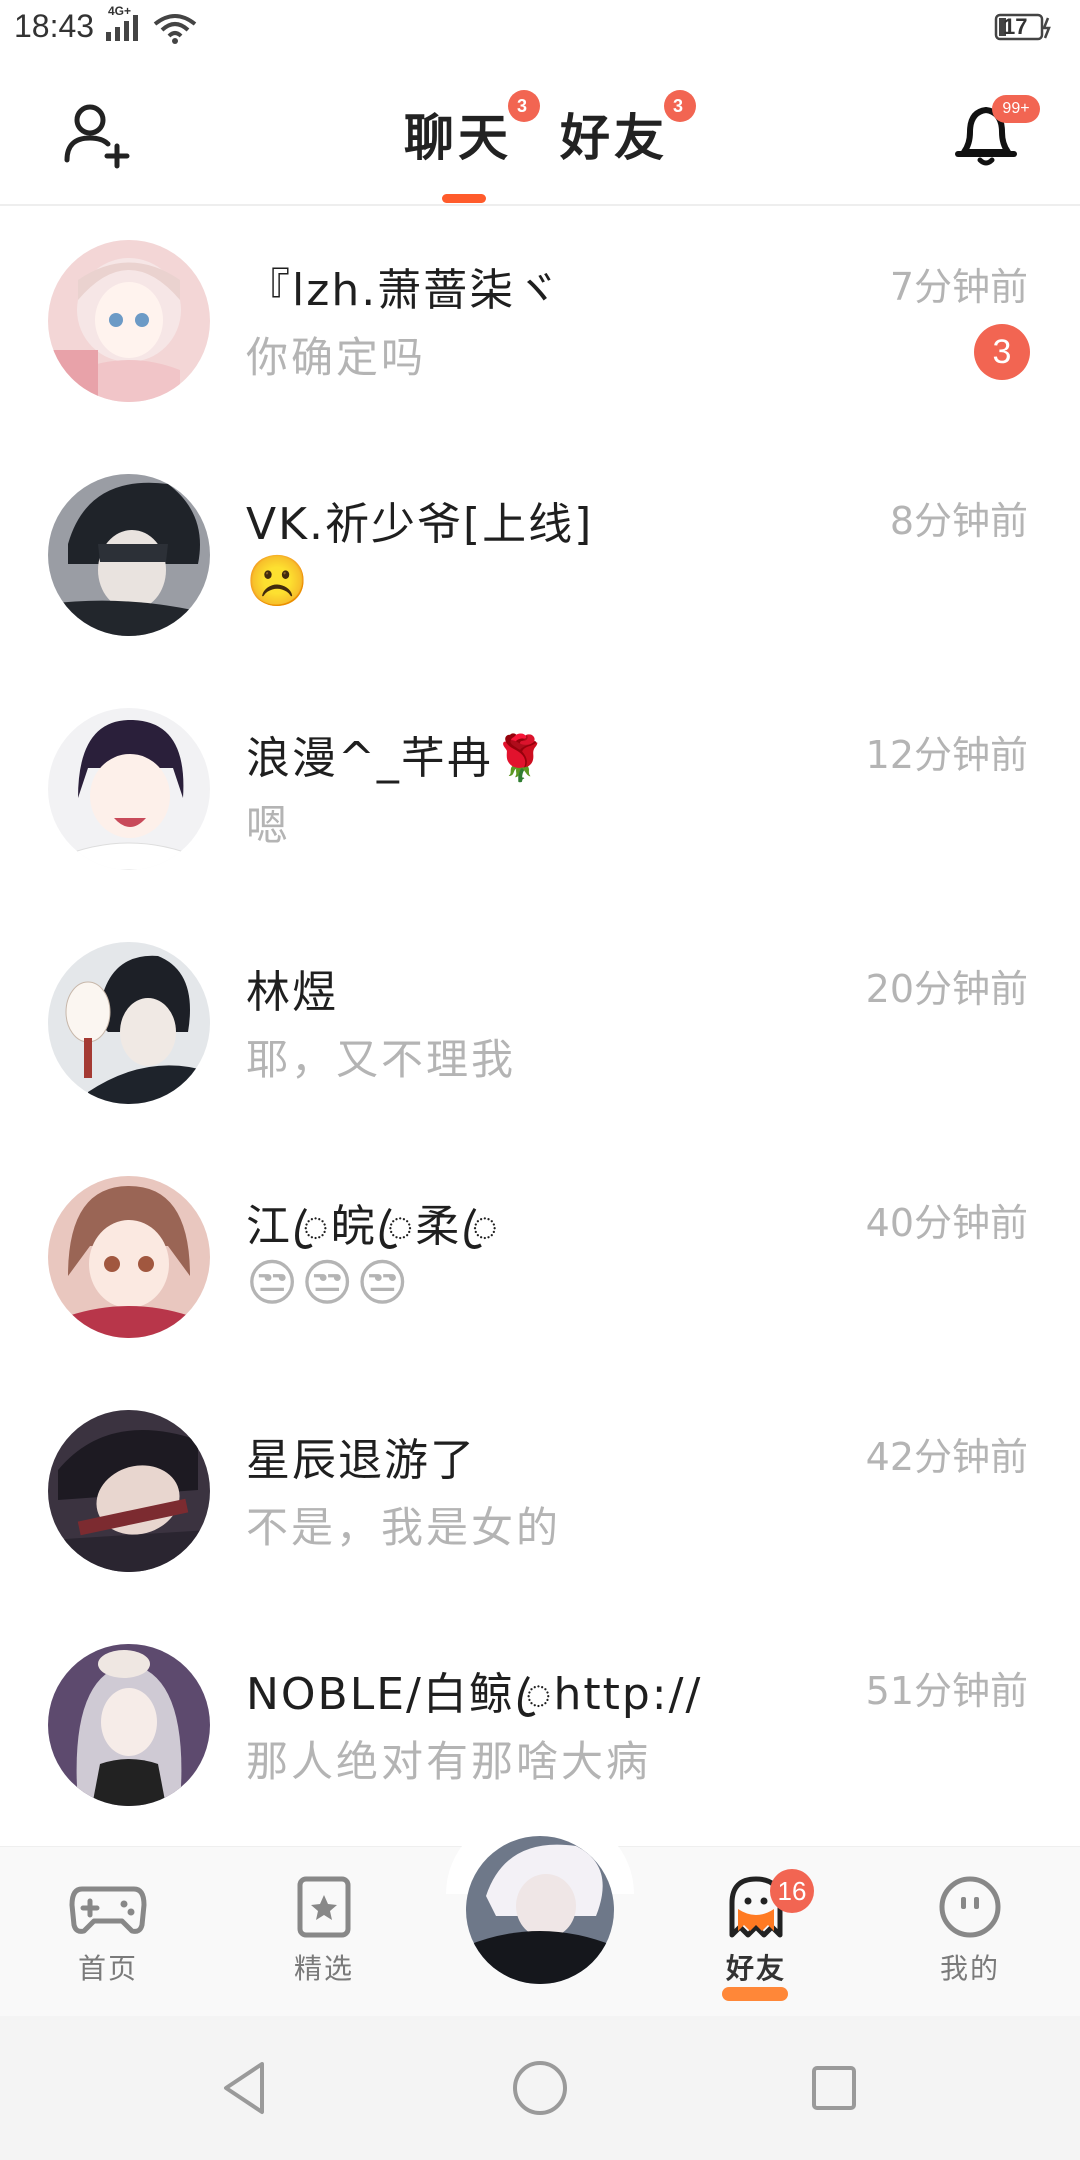  What do you see at coordinates (107, 1968) in the screenshot?
I see `nav-home-label: 首页` at bounding box center [107, 1968].